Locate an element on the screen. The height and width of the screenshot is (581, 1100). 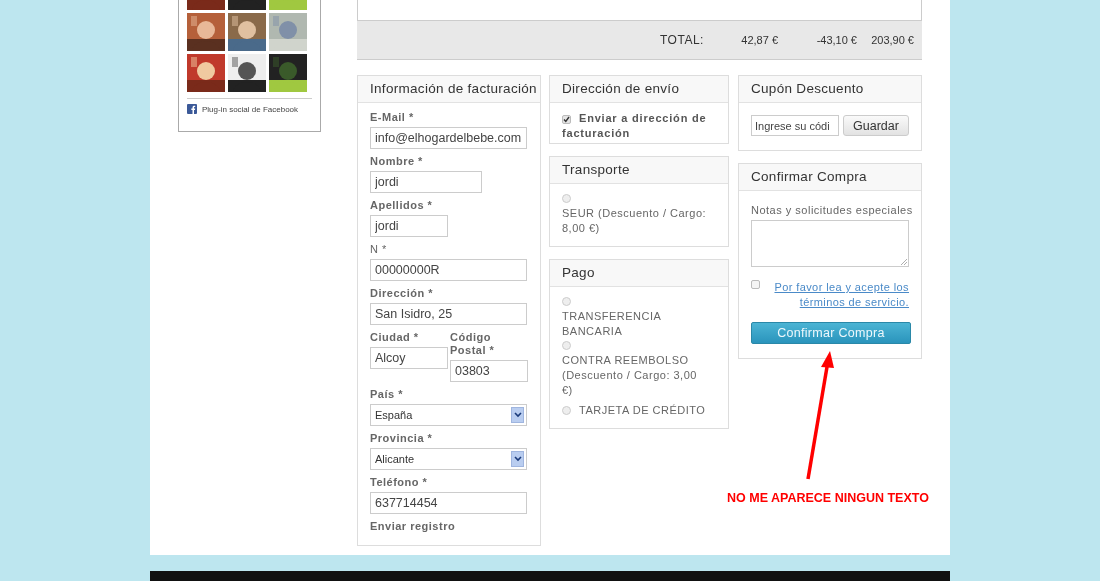
checkbox-label: Enviar a dirección de facturación is located at coordinates (635, 126).